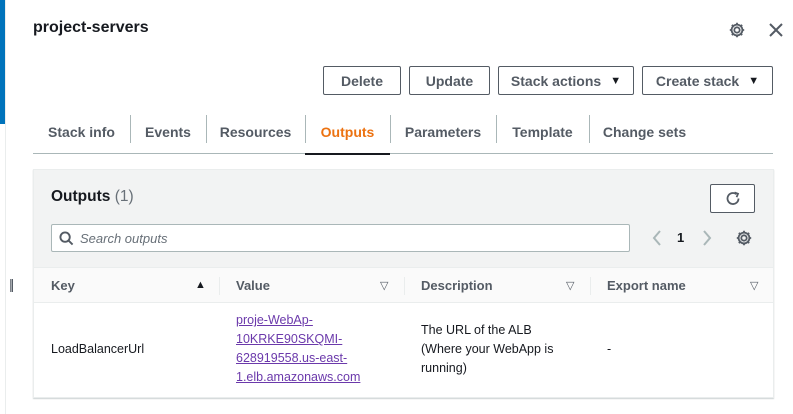 The height and width of the screenshot is (414, 793). Describe the element at coordinates (274, 320) in the screenshot. I see `output-value-line: proje-WebAp-` at that location.